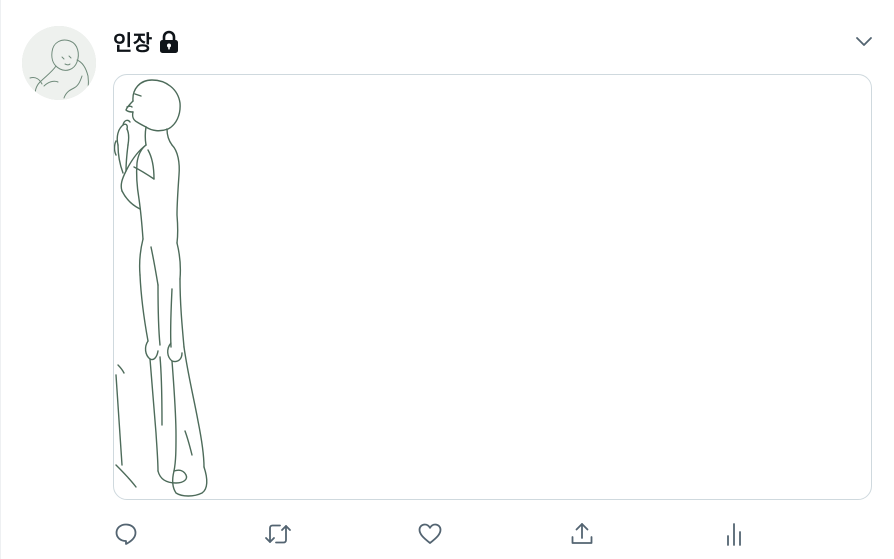 The width and height of the screenshot is (894, 559). Describe the element at coordinates (169, 42) in the screenshot. I see `lock-icon` at that location.